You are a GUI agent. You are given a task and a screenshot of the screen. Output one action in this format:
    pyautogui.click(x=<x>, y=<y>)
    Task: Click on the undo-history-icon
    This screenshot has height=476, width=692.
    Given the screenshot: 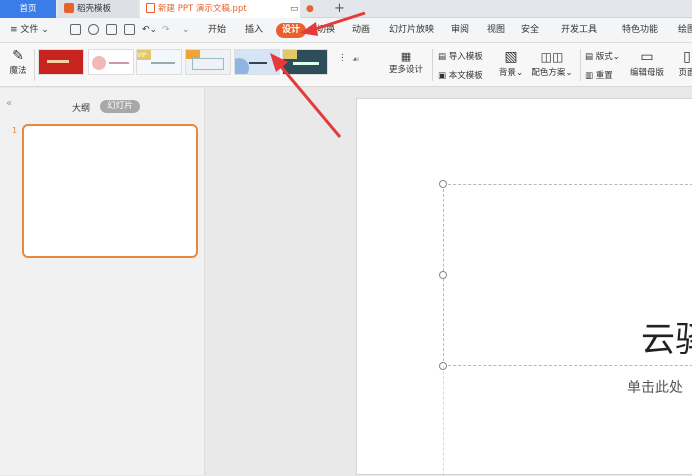 What is the action you would take?
    pyautogui.click(x=93, y=29)
    